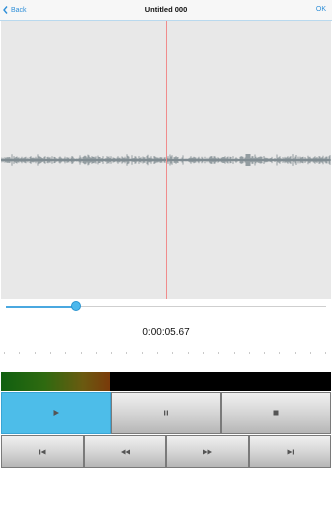  I want to click on timeline-ticks, so click(166, 354).